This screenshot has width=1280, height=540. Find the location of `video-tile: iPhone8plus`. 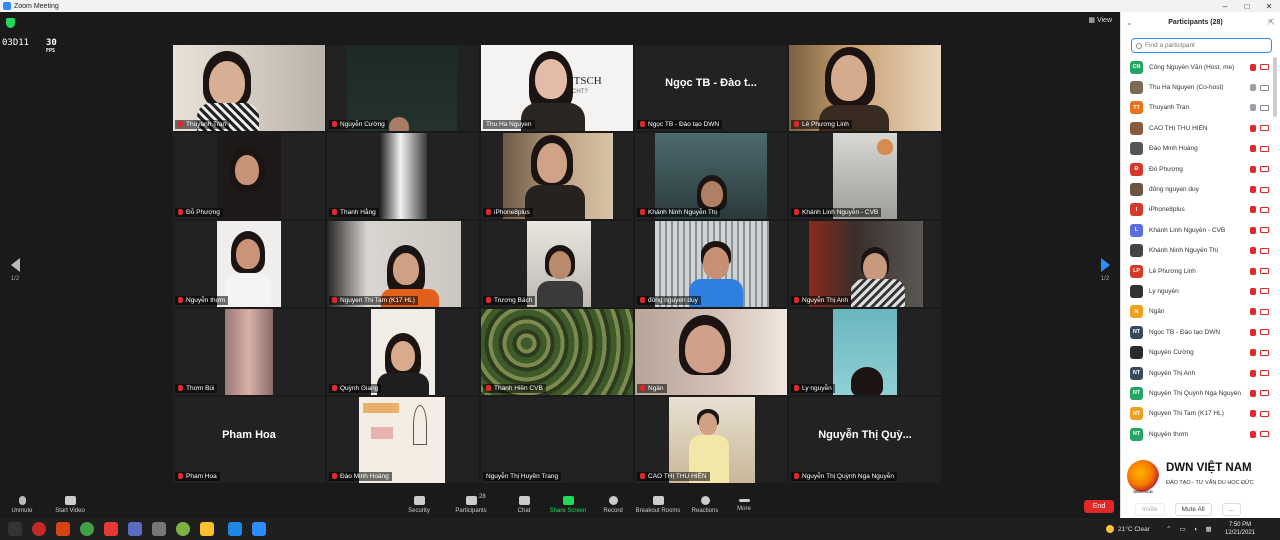

video-tile: iPhone8plus is located at coordinates (557, 176).